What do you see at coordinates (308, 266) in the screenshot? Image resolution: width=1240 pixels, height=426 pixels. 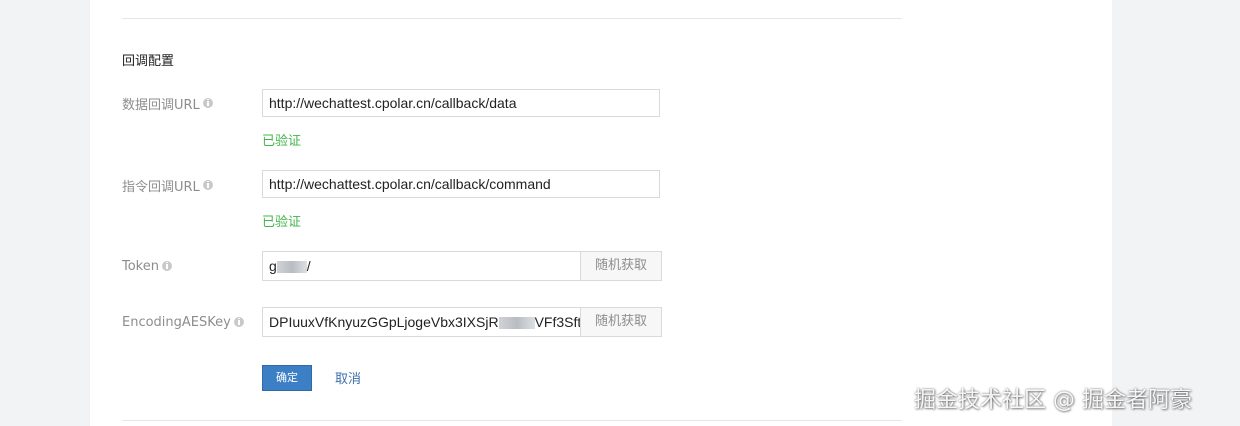 I see `token-value-end: /` at bounding box center [308, 266].